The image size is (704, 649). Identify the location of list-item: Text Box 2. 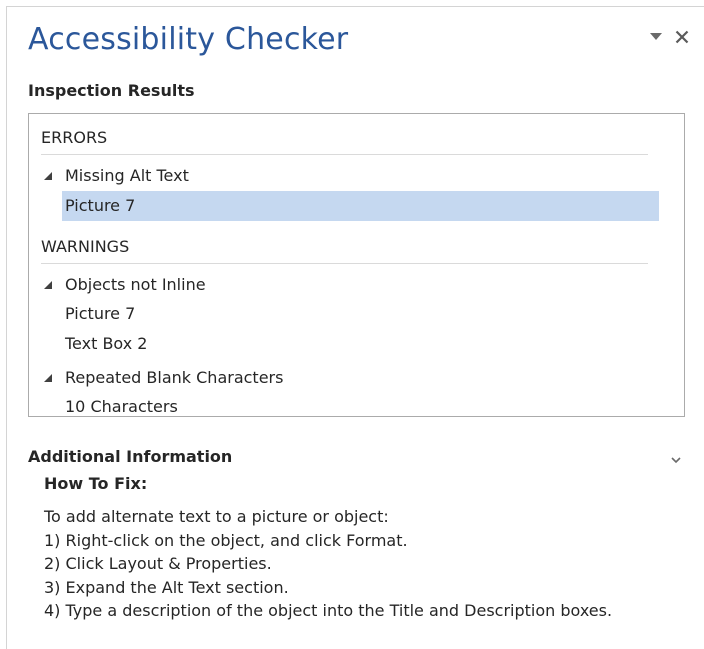
(104, 344).